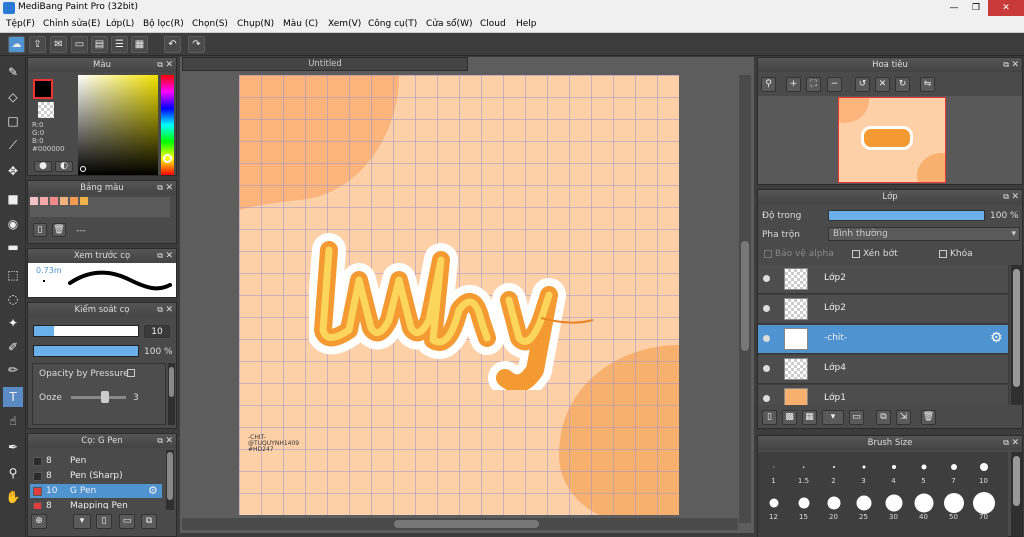 Image resolution: width=1024 pixels, height=537 pixels. Describe the element at coordinates (13, 199) in the screenshot. I see `fill-shape-tool-icon: ■` at that location.